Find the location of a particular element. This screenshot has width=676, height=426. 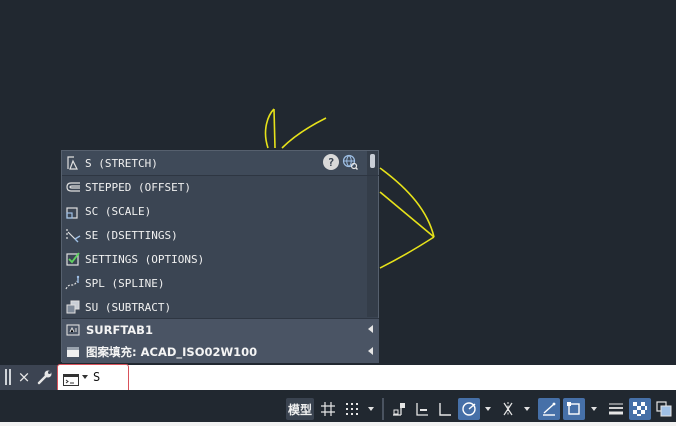

lineweight-button is located at coordinates (616, 409).